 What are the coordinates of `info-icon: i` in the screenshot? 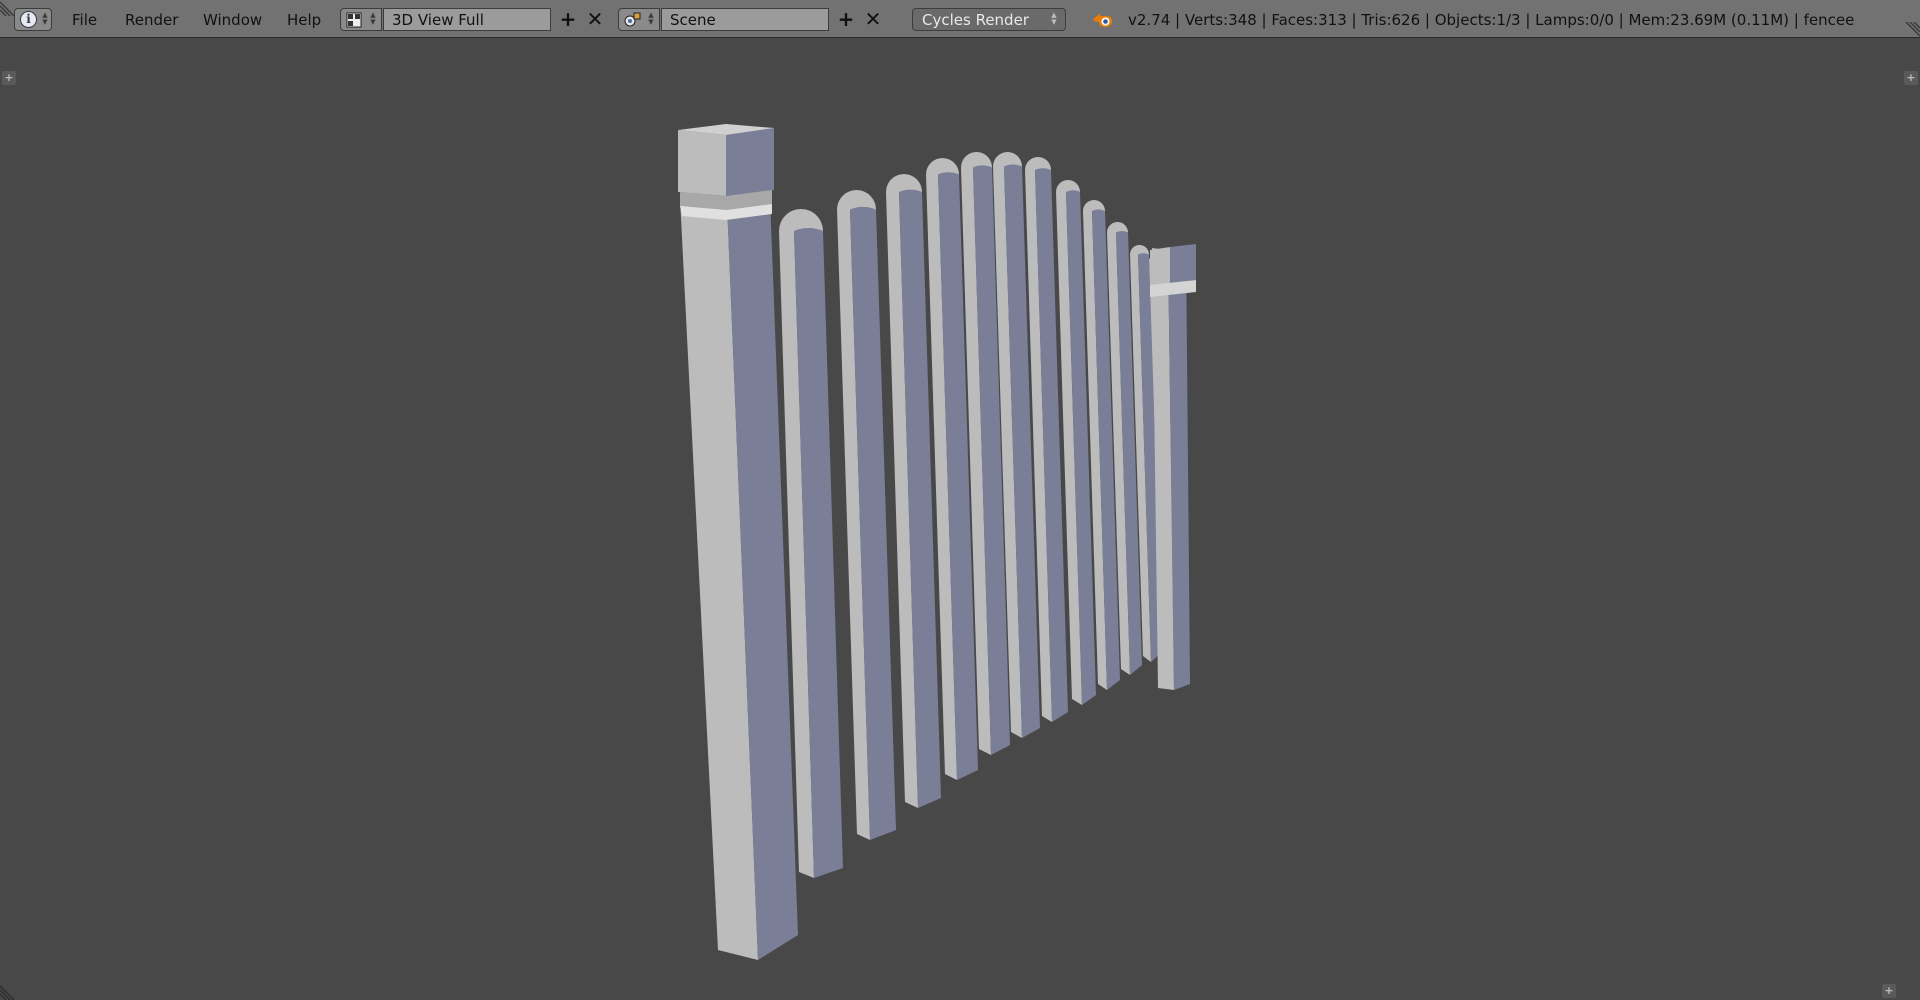 It's located at (28, 19).